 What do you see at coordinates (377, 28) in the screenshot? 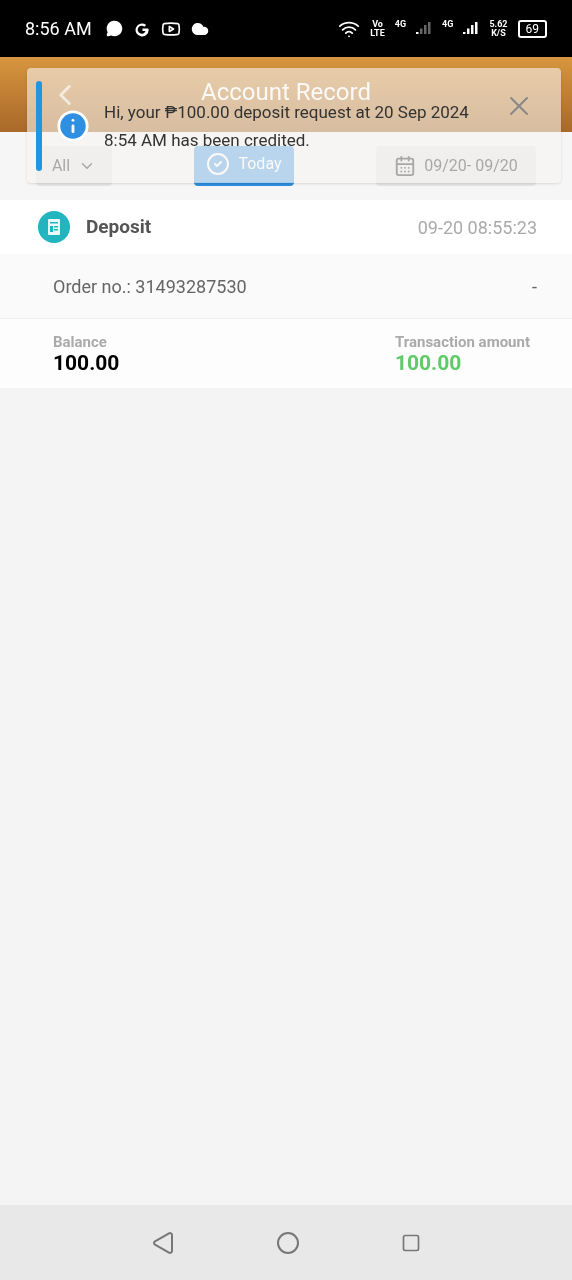
I see `volte-label: Vo LTE` at bounding box center [377, 28].